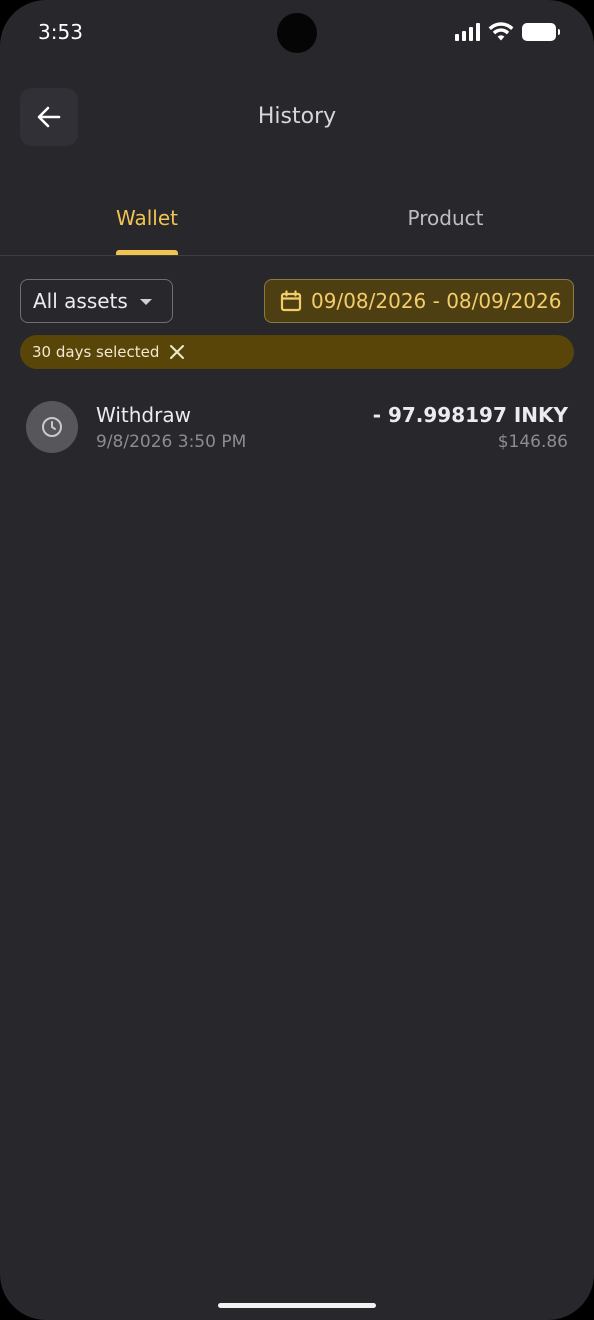 The height and width of the screenshot is (1320, 594). Describe the element at coordinates (297, 255) in the screenshot. I see `tabs-divider` at that location.